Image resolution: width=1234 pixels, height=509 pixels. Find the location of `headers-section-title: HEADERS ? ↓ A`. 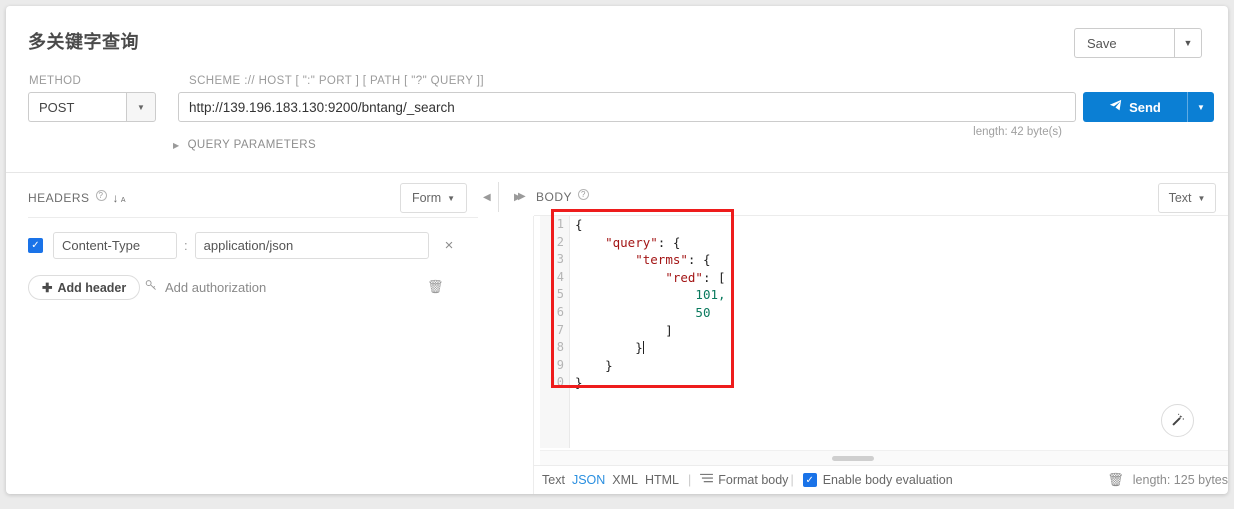

headers-section-title: HEADERS ? ↓ A is located at coordinates (77, 197).